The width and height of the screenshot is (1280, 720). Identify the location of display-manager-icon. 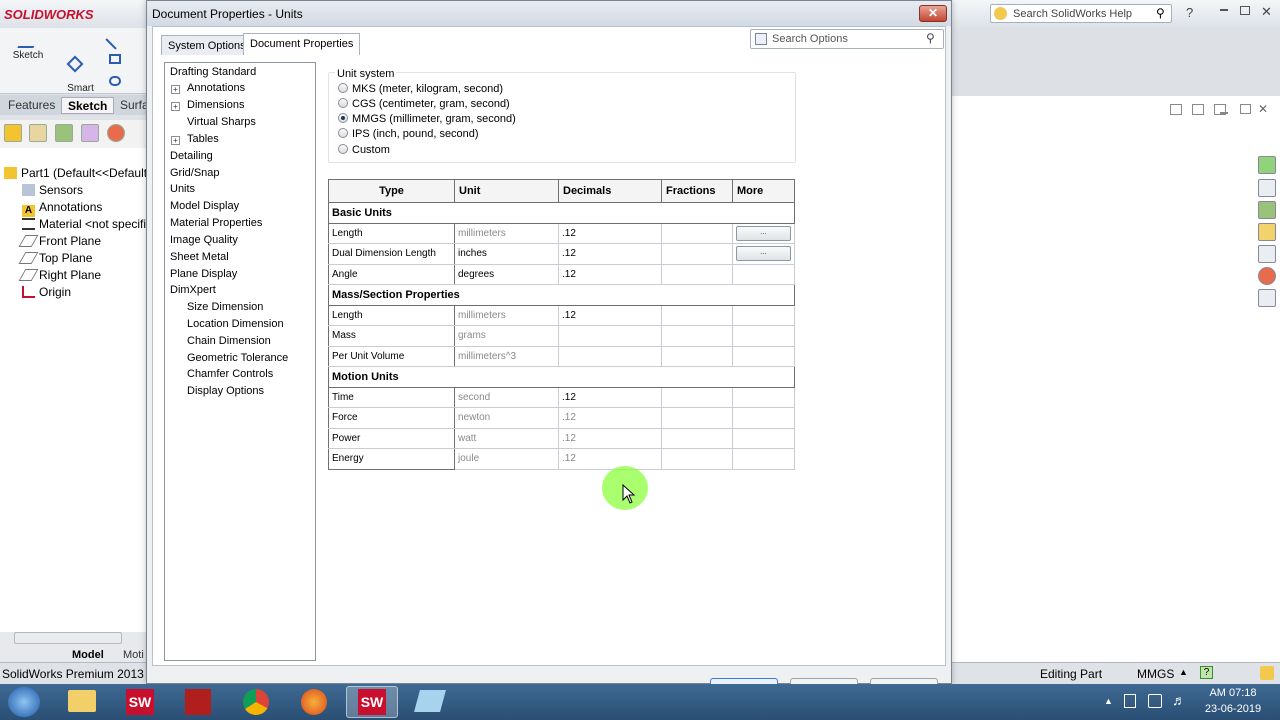
(116, 133).